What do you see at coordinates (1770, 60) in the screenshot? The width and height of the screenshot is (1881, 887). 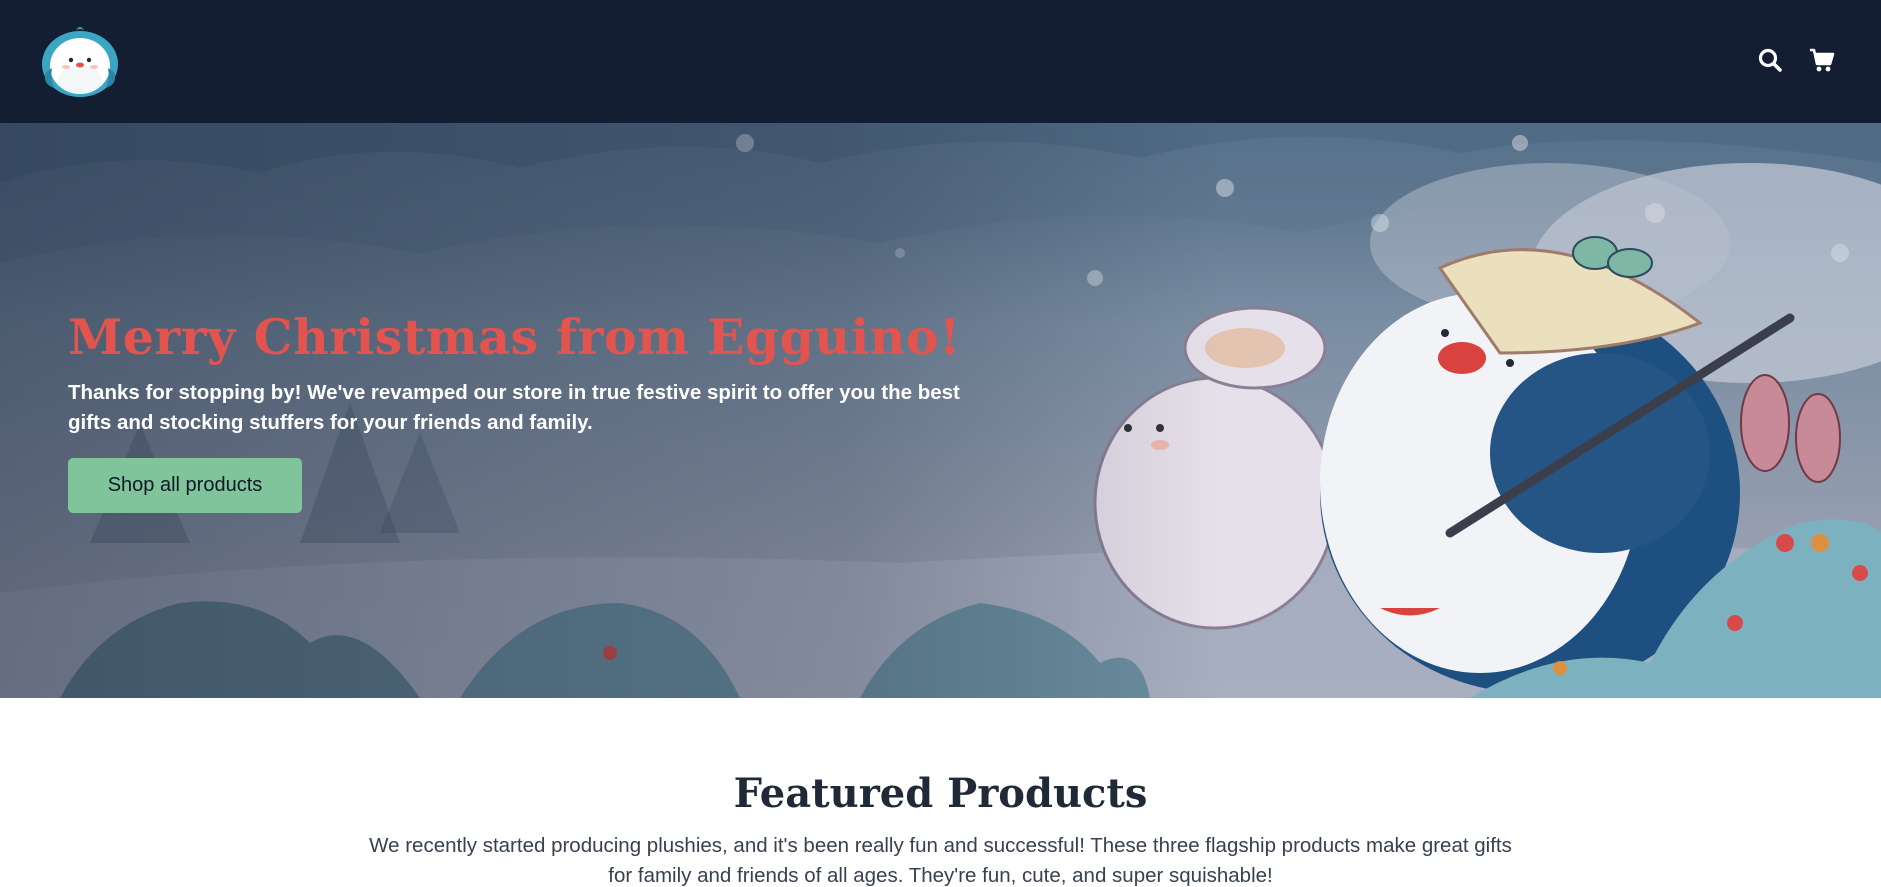 I see `search-icon` at bounding box center [1770, 60].